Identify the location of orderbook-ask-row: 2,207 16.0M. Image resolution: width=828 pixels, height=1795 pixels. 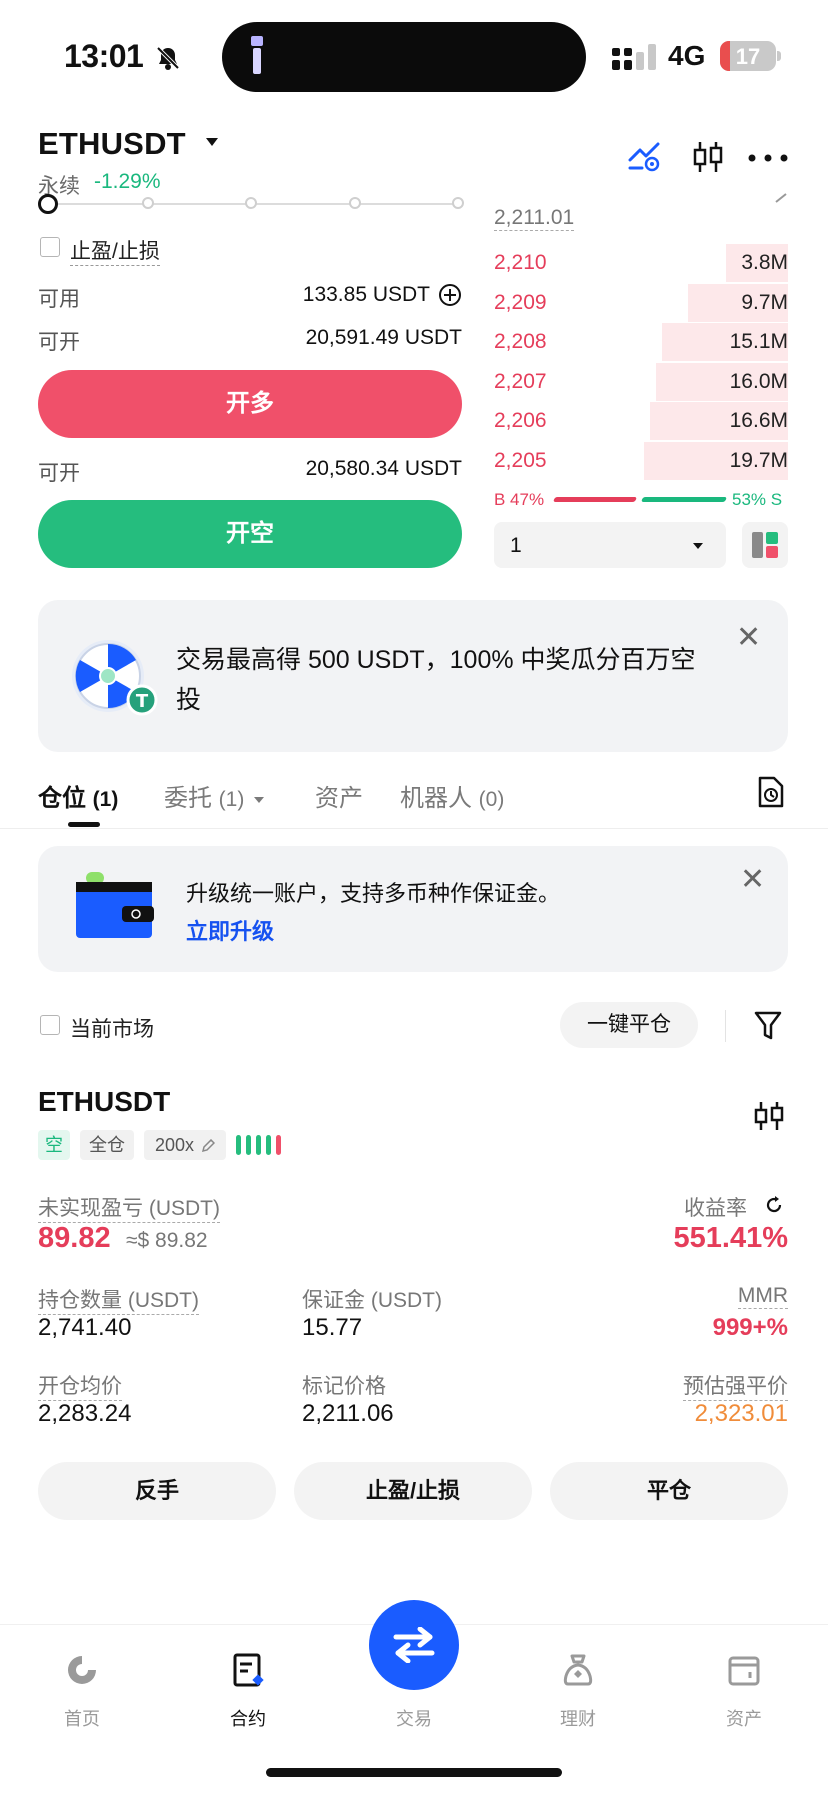
(641, 381).